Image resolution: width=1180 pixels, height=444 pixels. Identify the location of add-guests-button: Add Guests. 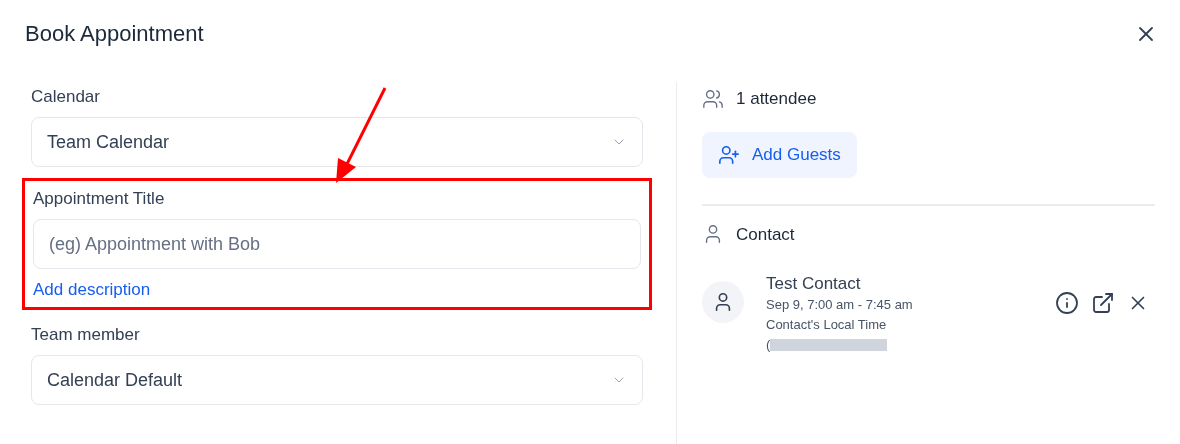
(779, 154).